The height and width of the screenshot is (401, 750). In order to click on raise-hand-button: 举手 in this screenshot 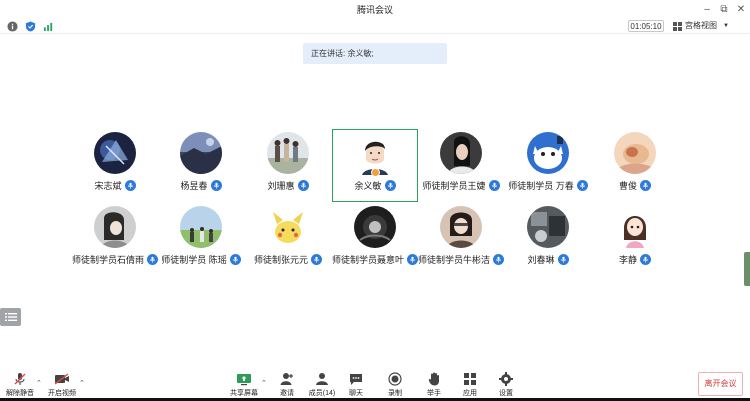, I will do `click(434, 386)`.